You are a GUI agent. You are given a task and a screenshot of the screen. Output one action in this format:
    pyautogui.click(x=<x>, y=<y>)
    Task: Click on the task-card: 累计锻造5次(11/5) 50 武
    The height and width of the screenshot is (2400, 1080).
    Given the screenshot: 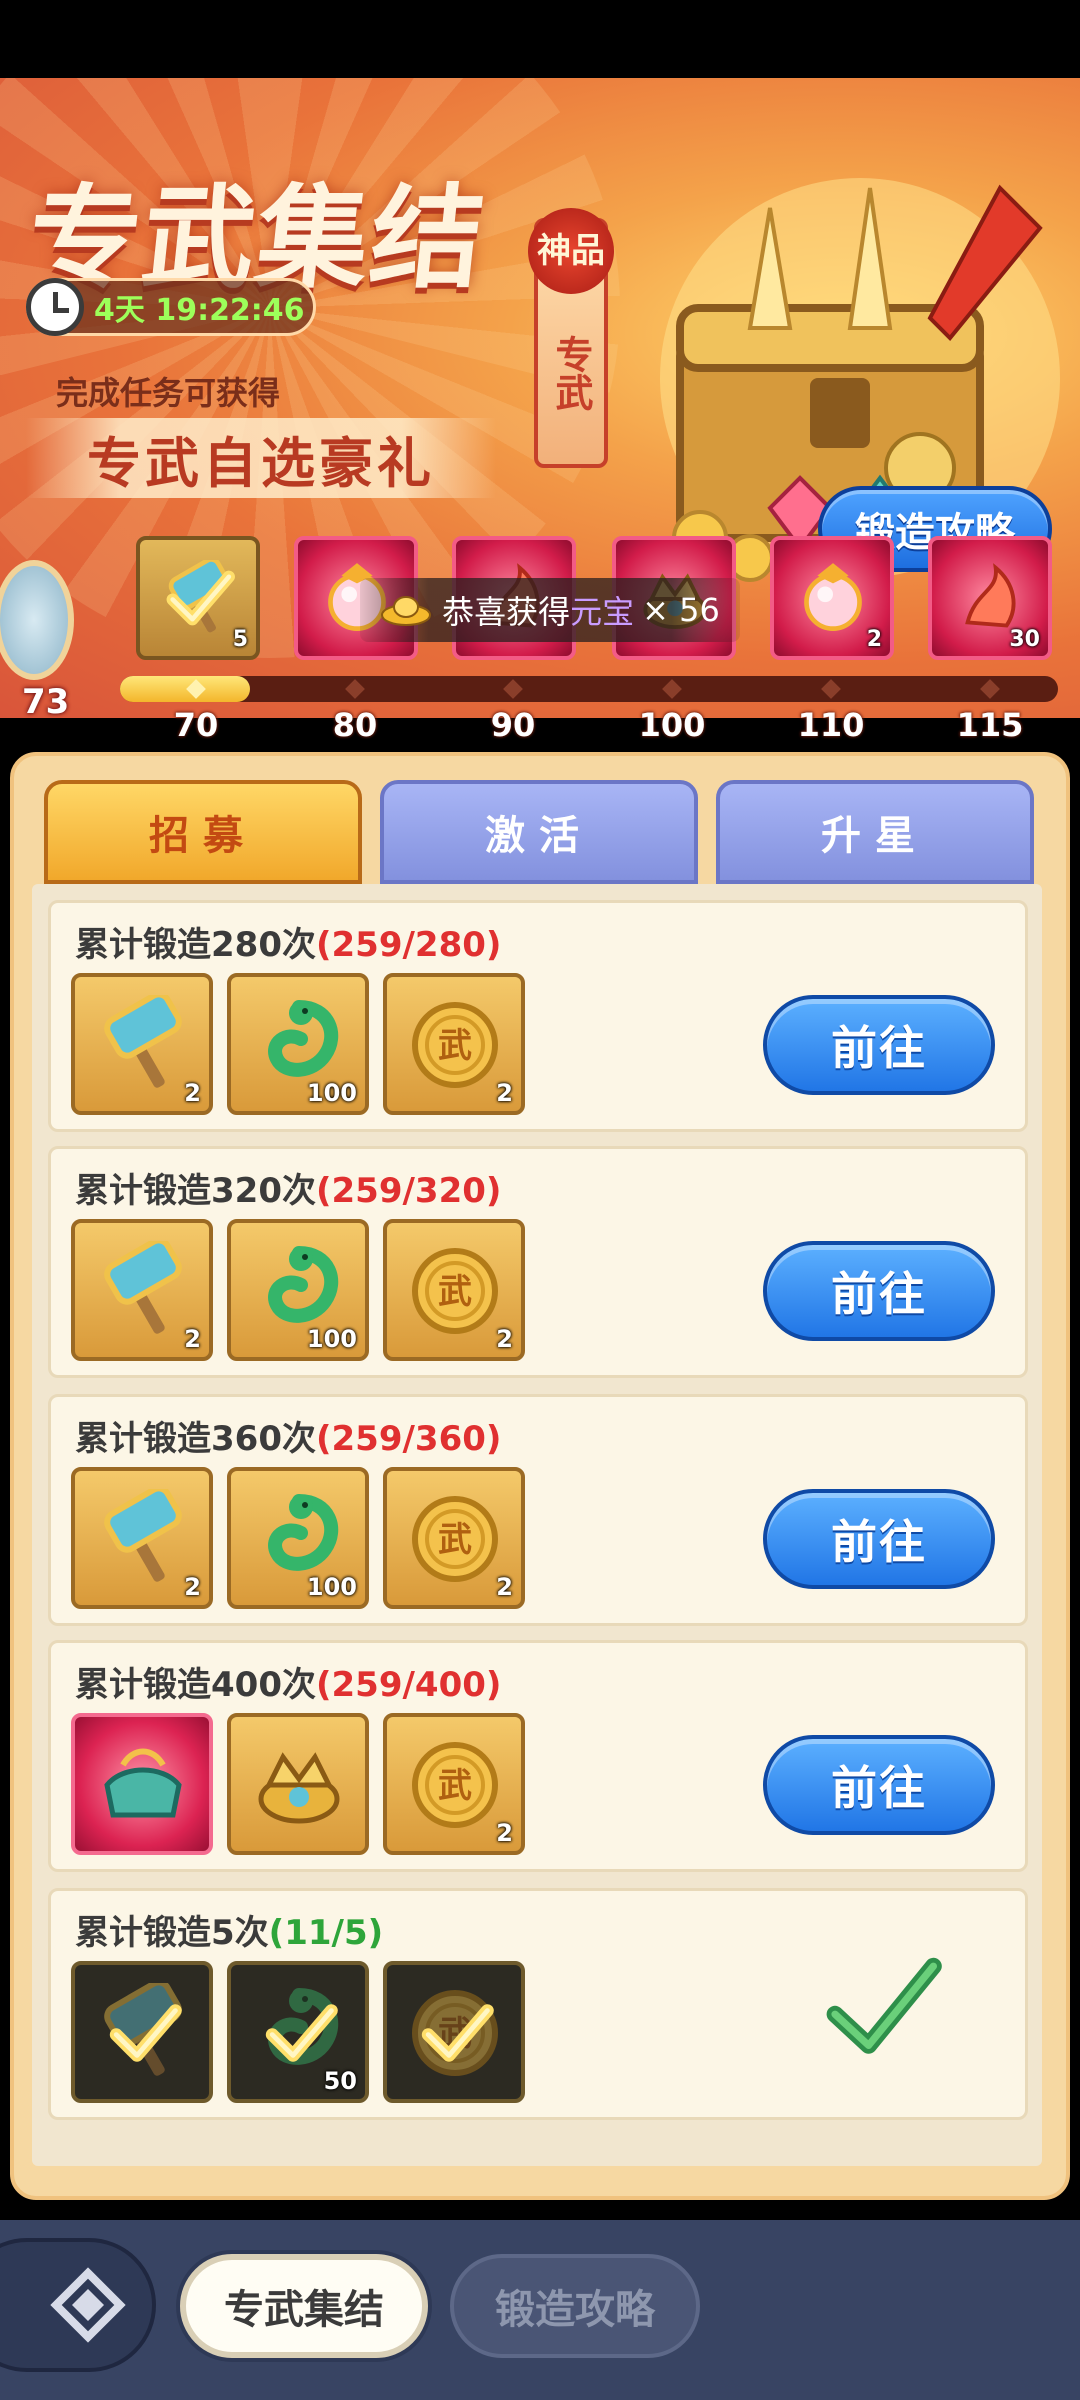 What is the action you would take?
    pyautogui.click(x=538, y=2004)
    